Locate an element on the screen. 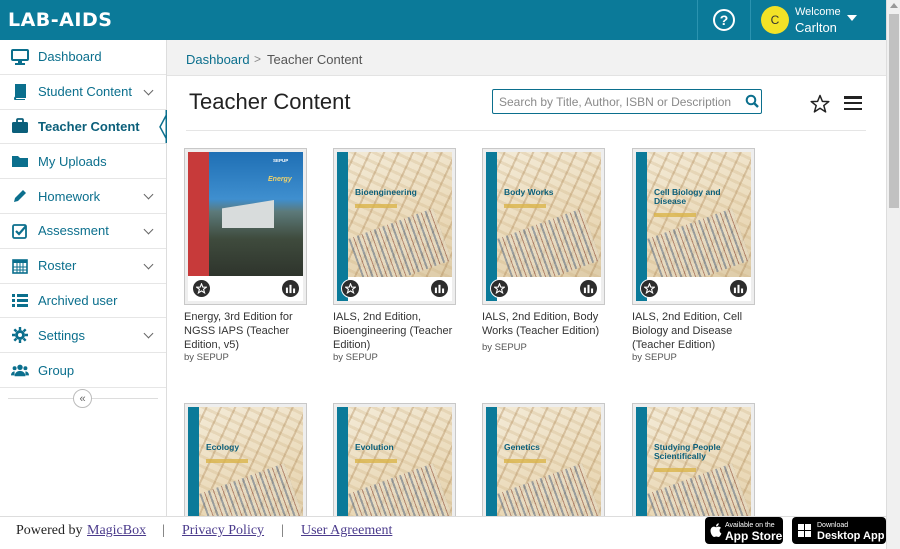  sidebar-item-homework: Homework is located at coordinates (83, 196).